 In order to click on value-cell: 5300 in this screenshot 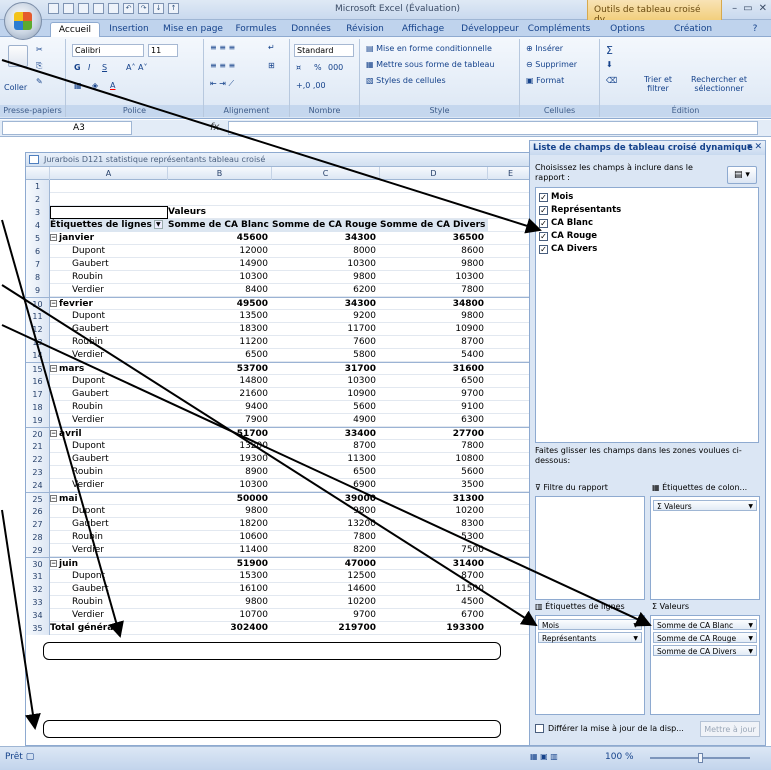, I will do `click(434, 537)`.